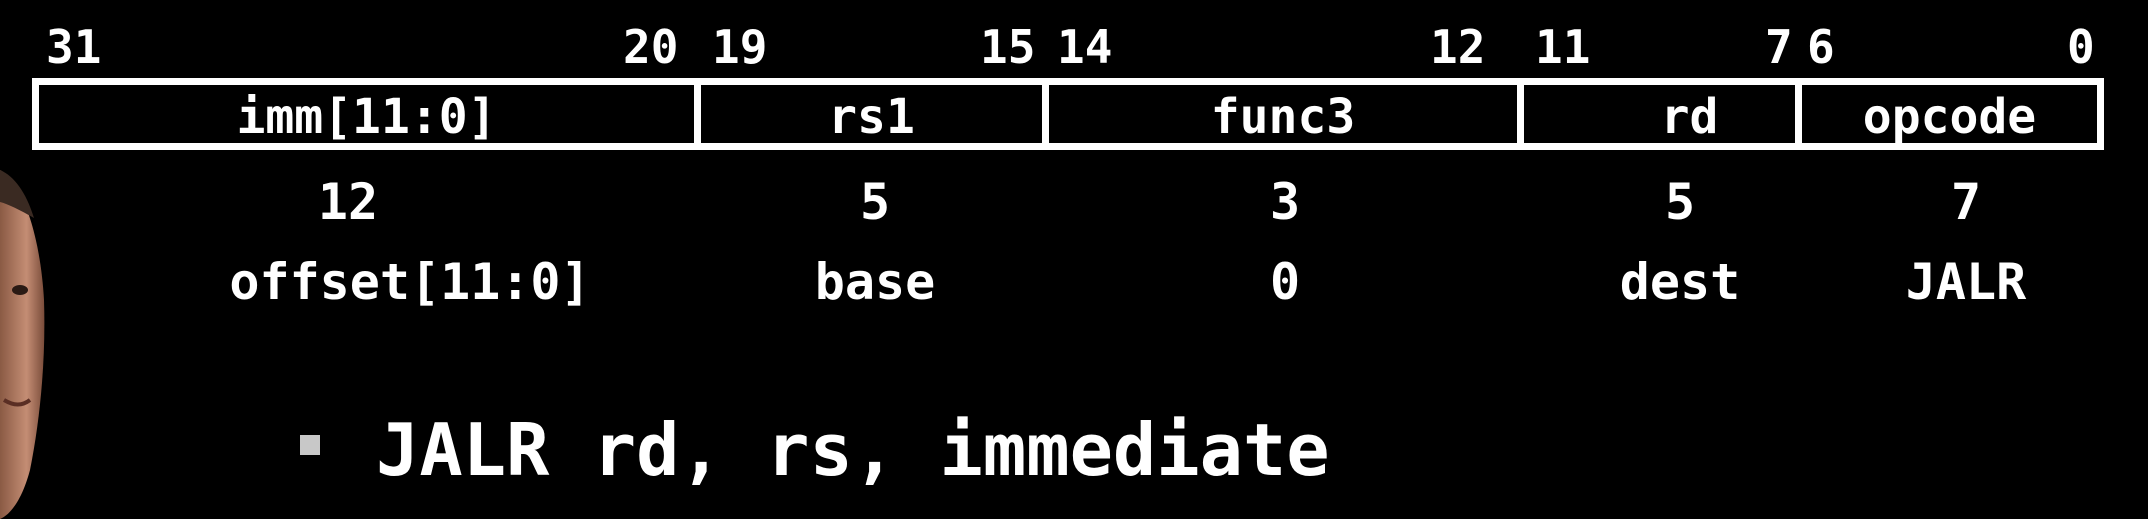 This screenshot has width=2148, height=519. Describe the element at coordinates (2081, 47) in the screenshot. I see `bit-position-0: 0` at that location.